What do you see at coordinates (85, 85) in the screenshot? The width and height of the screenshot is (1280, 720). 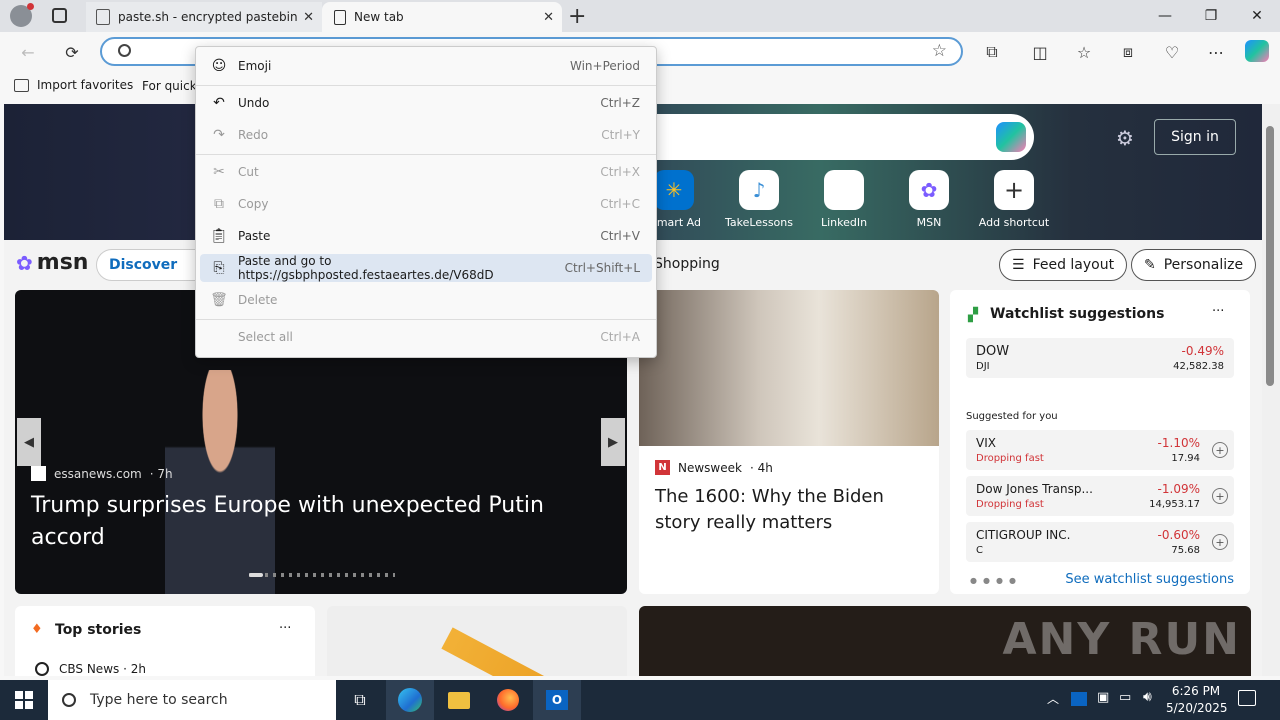 I see `import-label: Import favorites` at bounding box center [85, 85].